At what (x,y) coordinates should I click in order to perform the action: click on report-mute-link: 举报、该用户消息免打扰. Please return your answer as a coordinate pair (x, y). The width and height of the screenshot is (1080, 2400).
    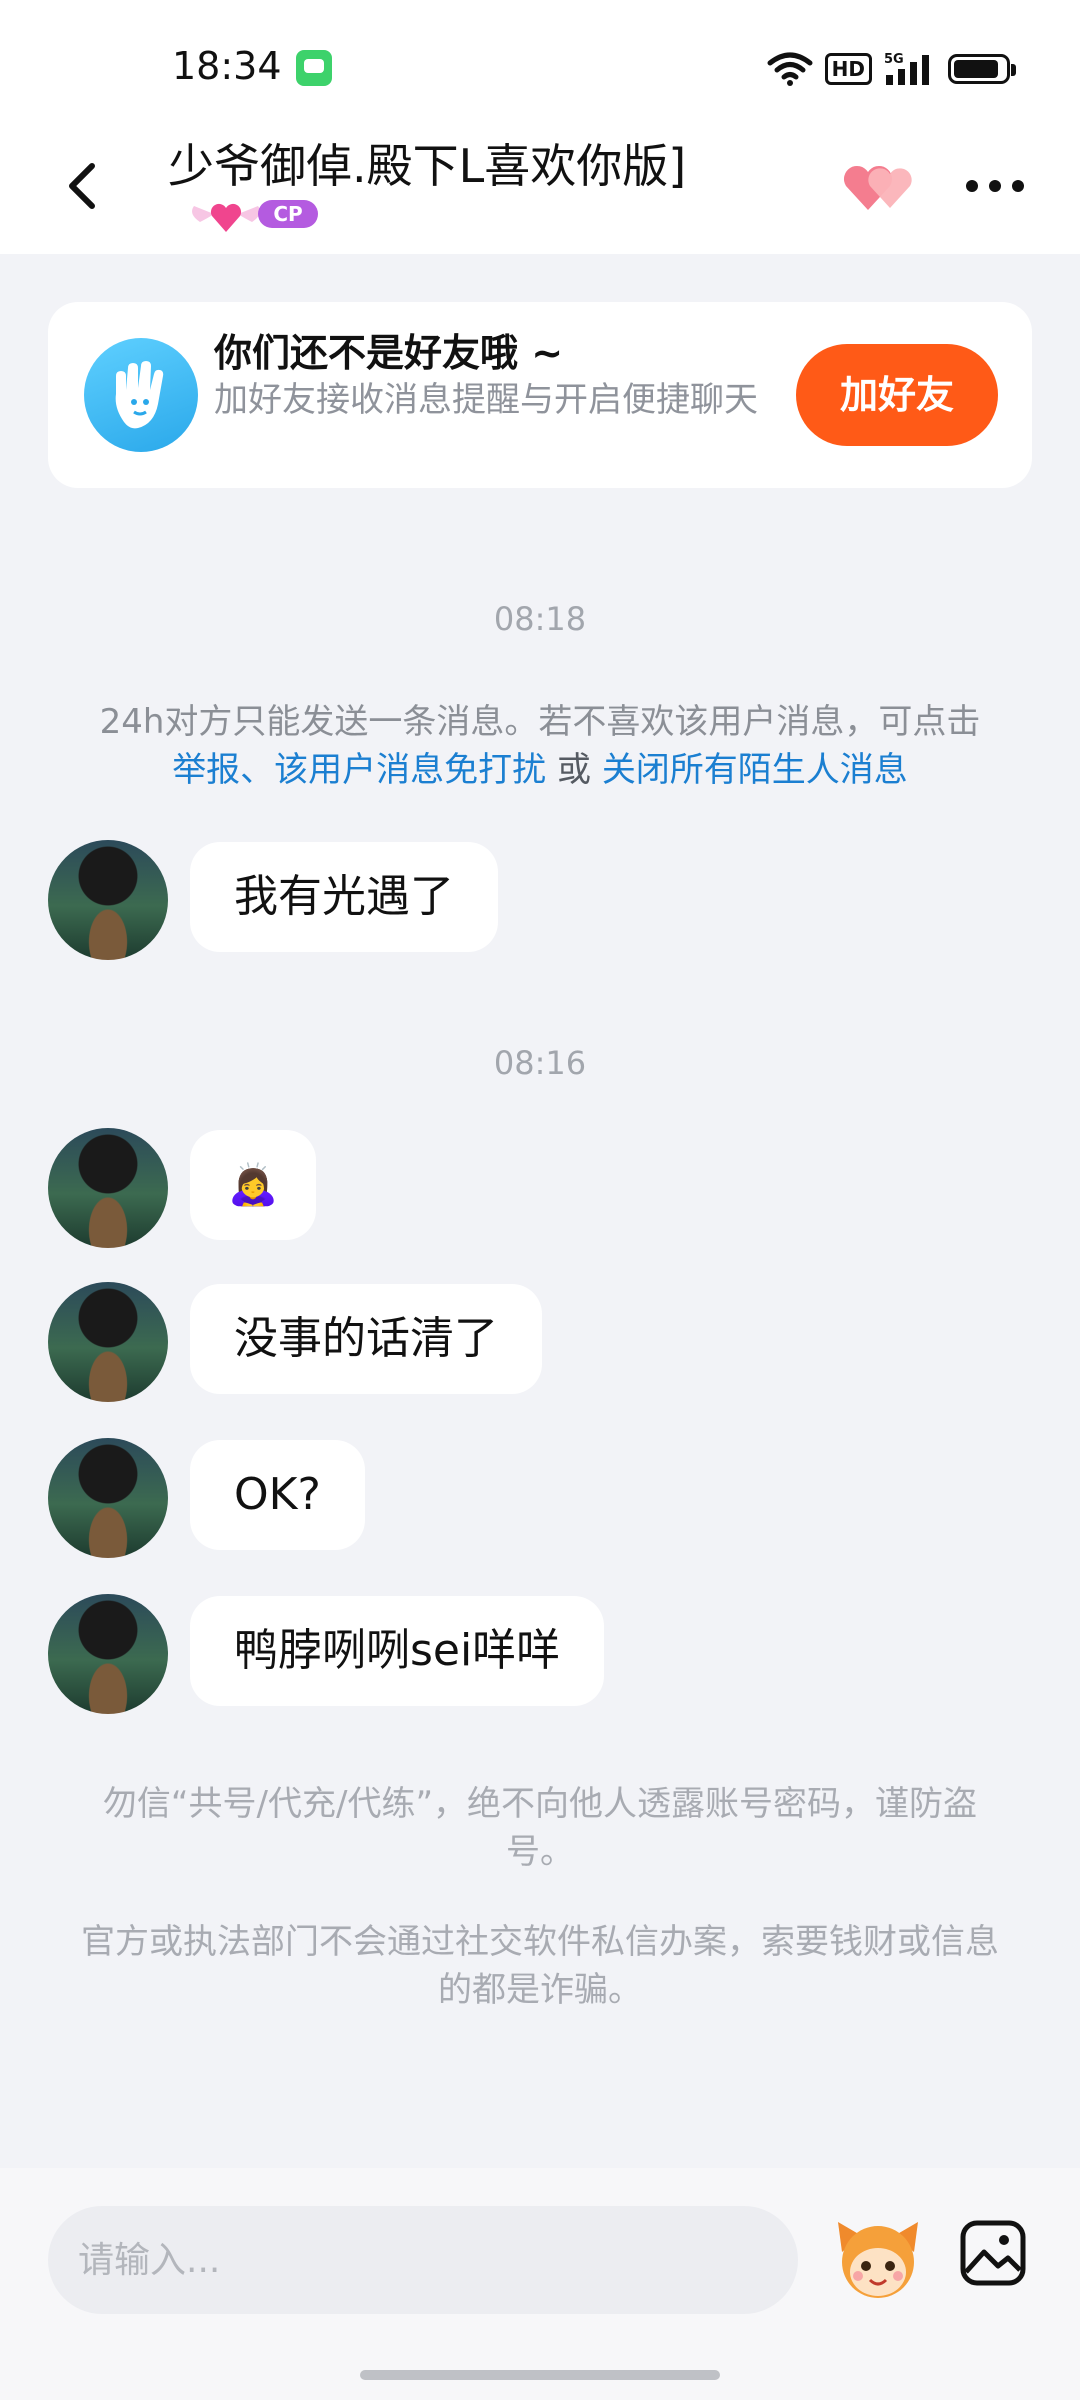
    Looking at the image, I should click on (359, 770).